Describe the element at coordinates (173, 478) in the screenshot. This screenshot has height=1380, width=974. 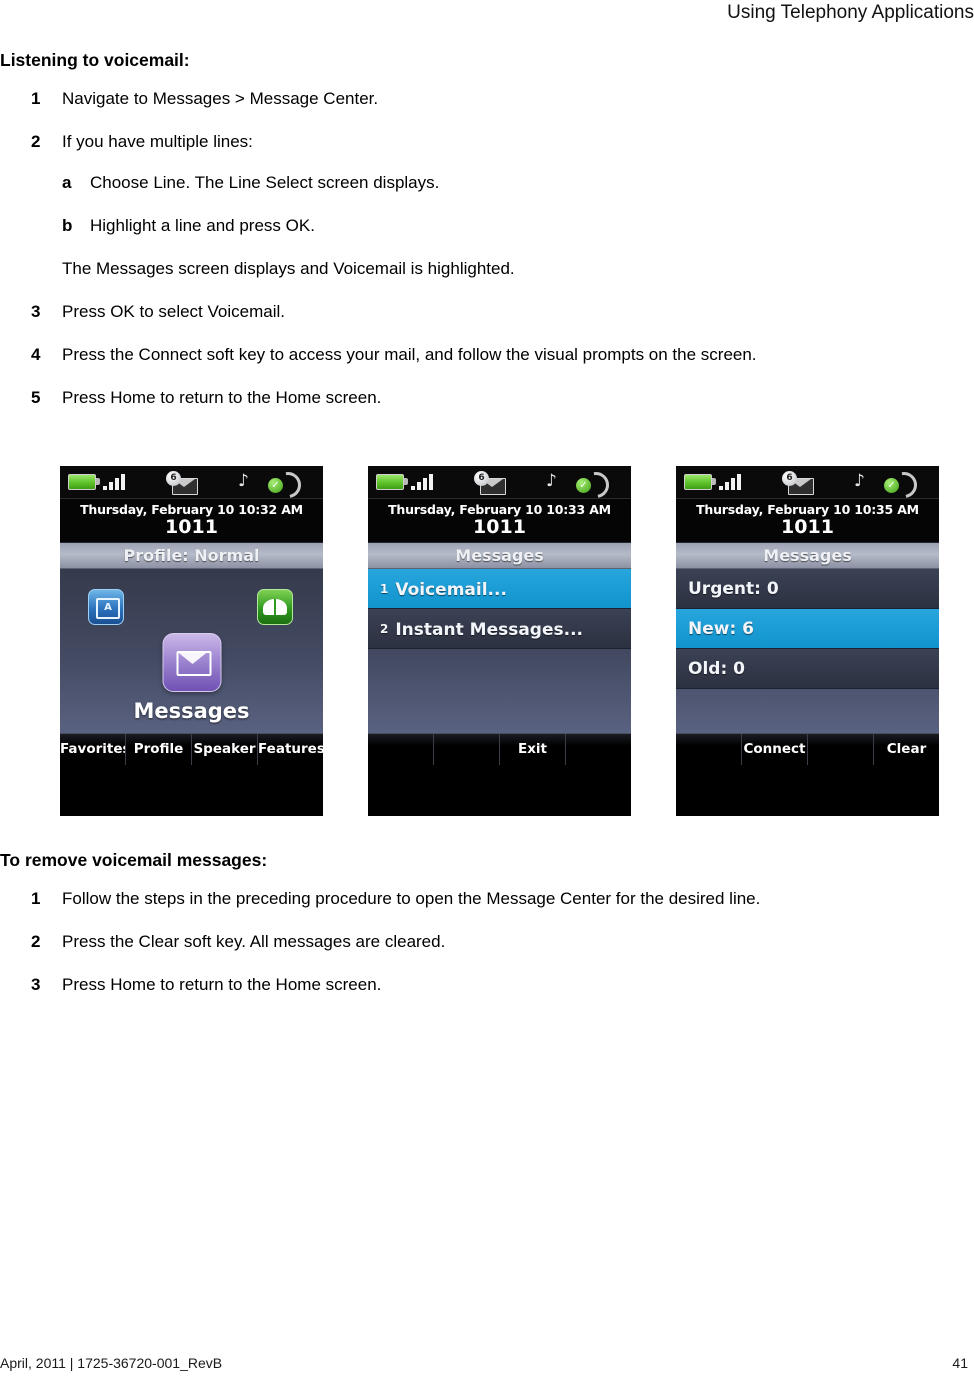
I see `message-count-badge: 6` at that location.